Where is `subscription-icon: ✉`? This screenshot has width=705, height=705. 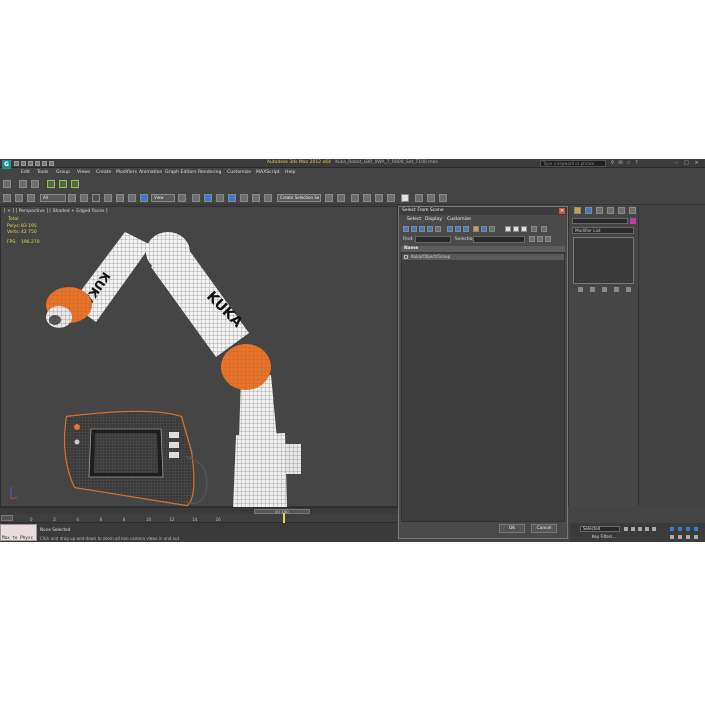
subscription-icon: ✉ is located at coordinates (620, 163).